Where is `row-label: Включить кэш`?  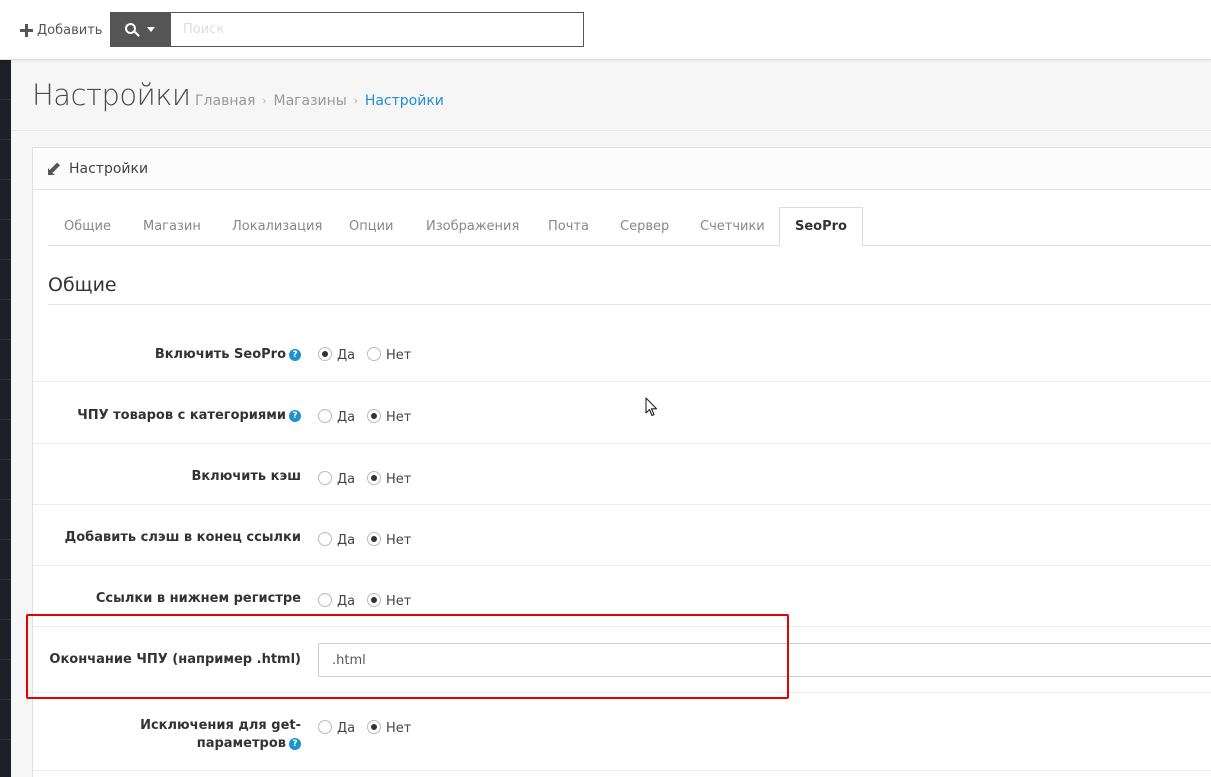
row-label: Включить кэш is located at coordinates (171, 477).